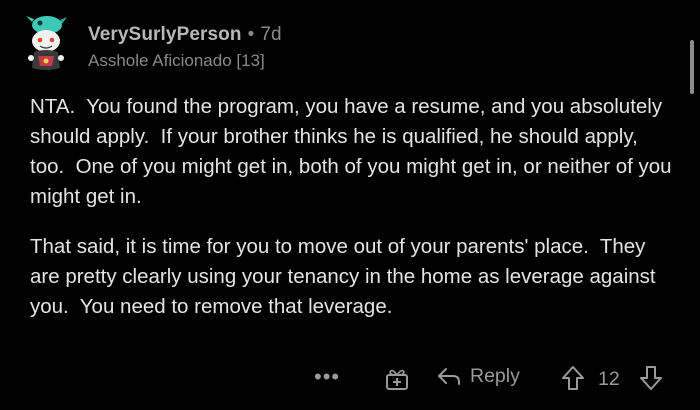  I want to click on comment-age: 7d, so click(271, 34).